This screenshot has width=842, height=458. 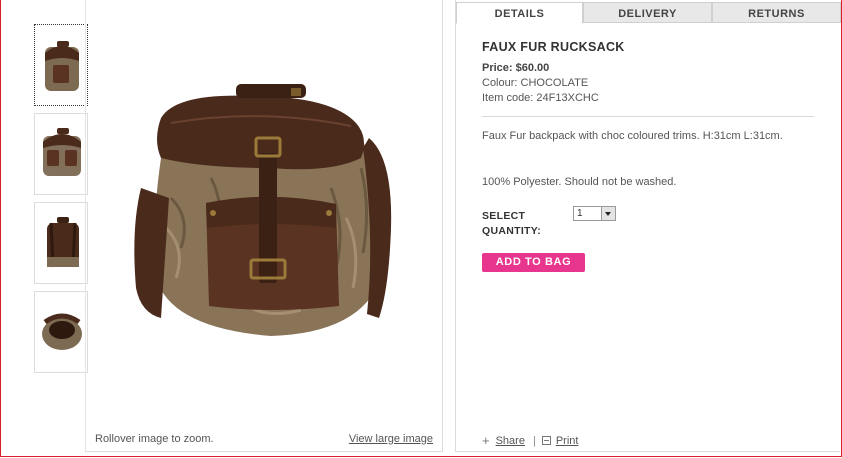 I want to click on tab-delivery: DELIVERY, so click(x=647, y=12).